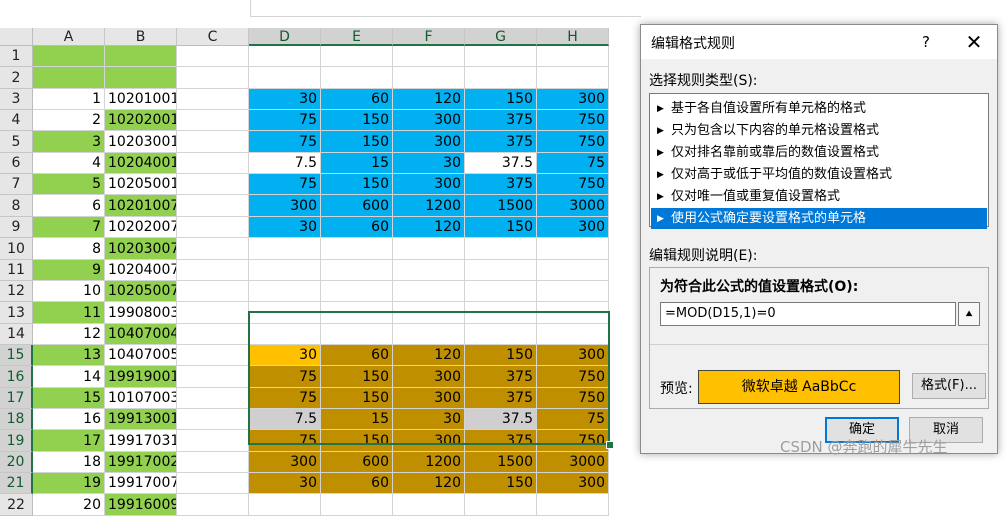 The image size is (1006, 516). What do you see at coordinates (16, 120) in the screenshot?
I see `row-header: 4` at bounding box center [16, 120].